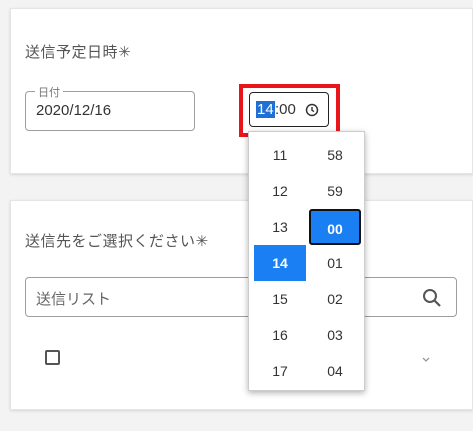 The image size is (473, 431). I want to click on date-value: 2020/12/16, so click(74, 110).